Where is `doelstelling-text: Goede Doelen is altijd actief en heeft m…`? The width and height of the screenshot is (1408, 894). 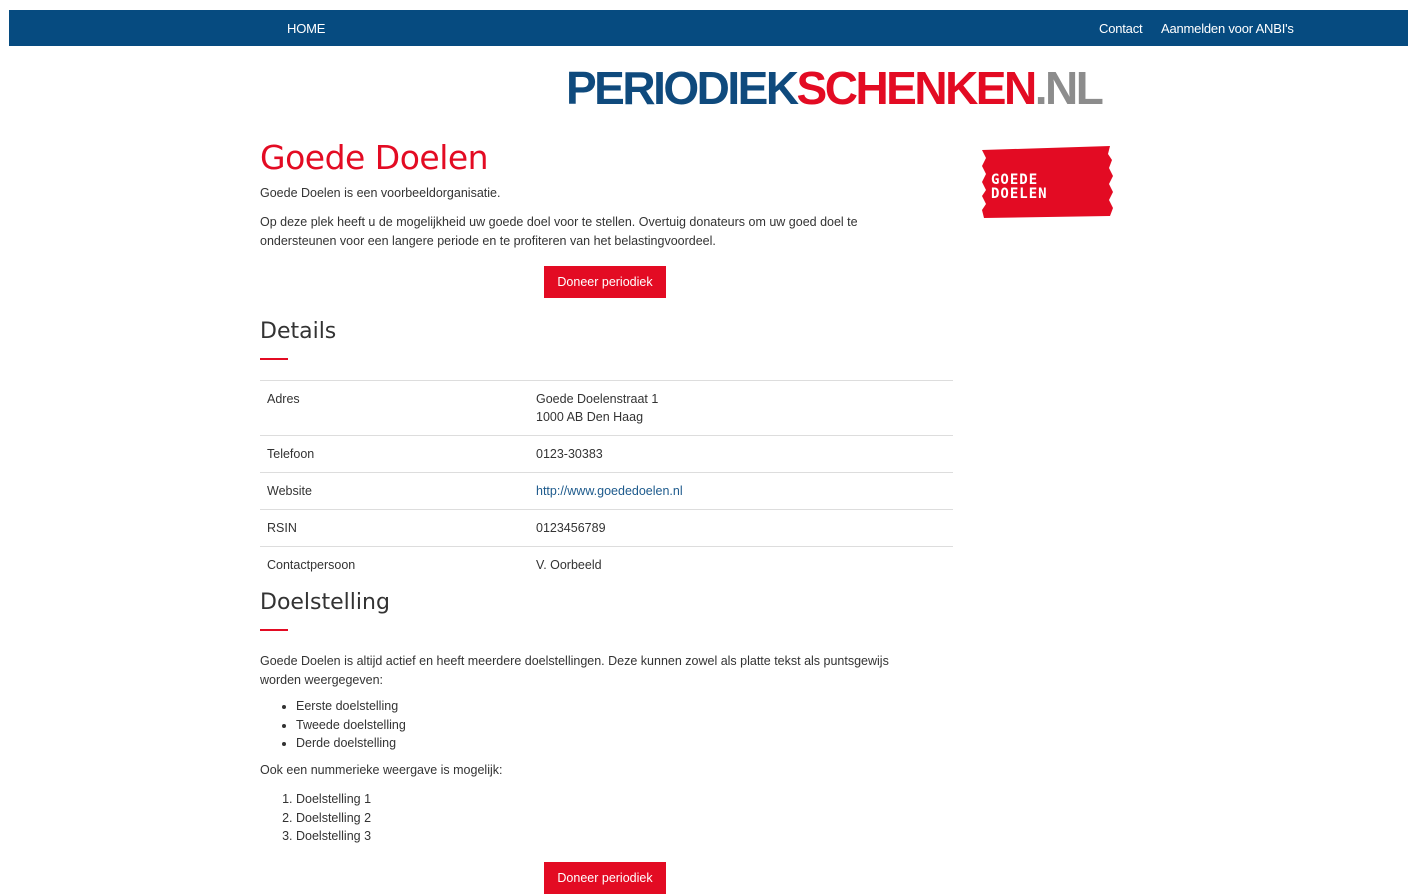
doelstelling-text: Goede Doelen is altijd actief en heeft m… is located at coordinates (574, 670).